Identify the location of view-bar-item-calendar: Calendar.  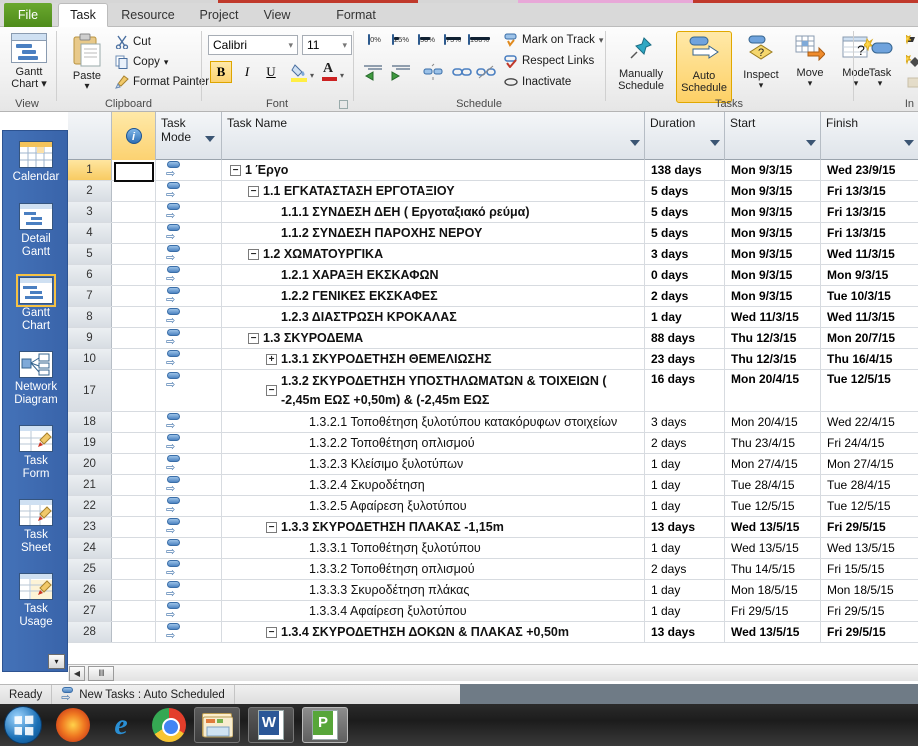
(36, 162).